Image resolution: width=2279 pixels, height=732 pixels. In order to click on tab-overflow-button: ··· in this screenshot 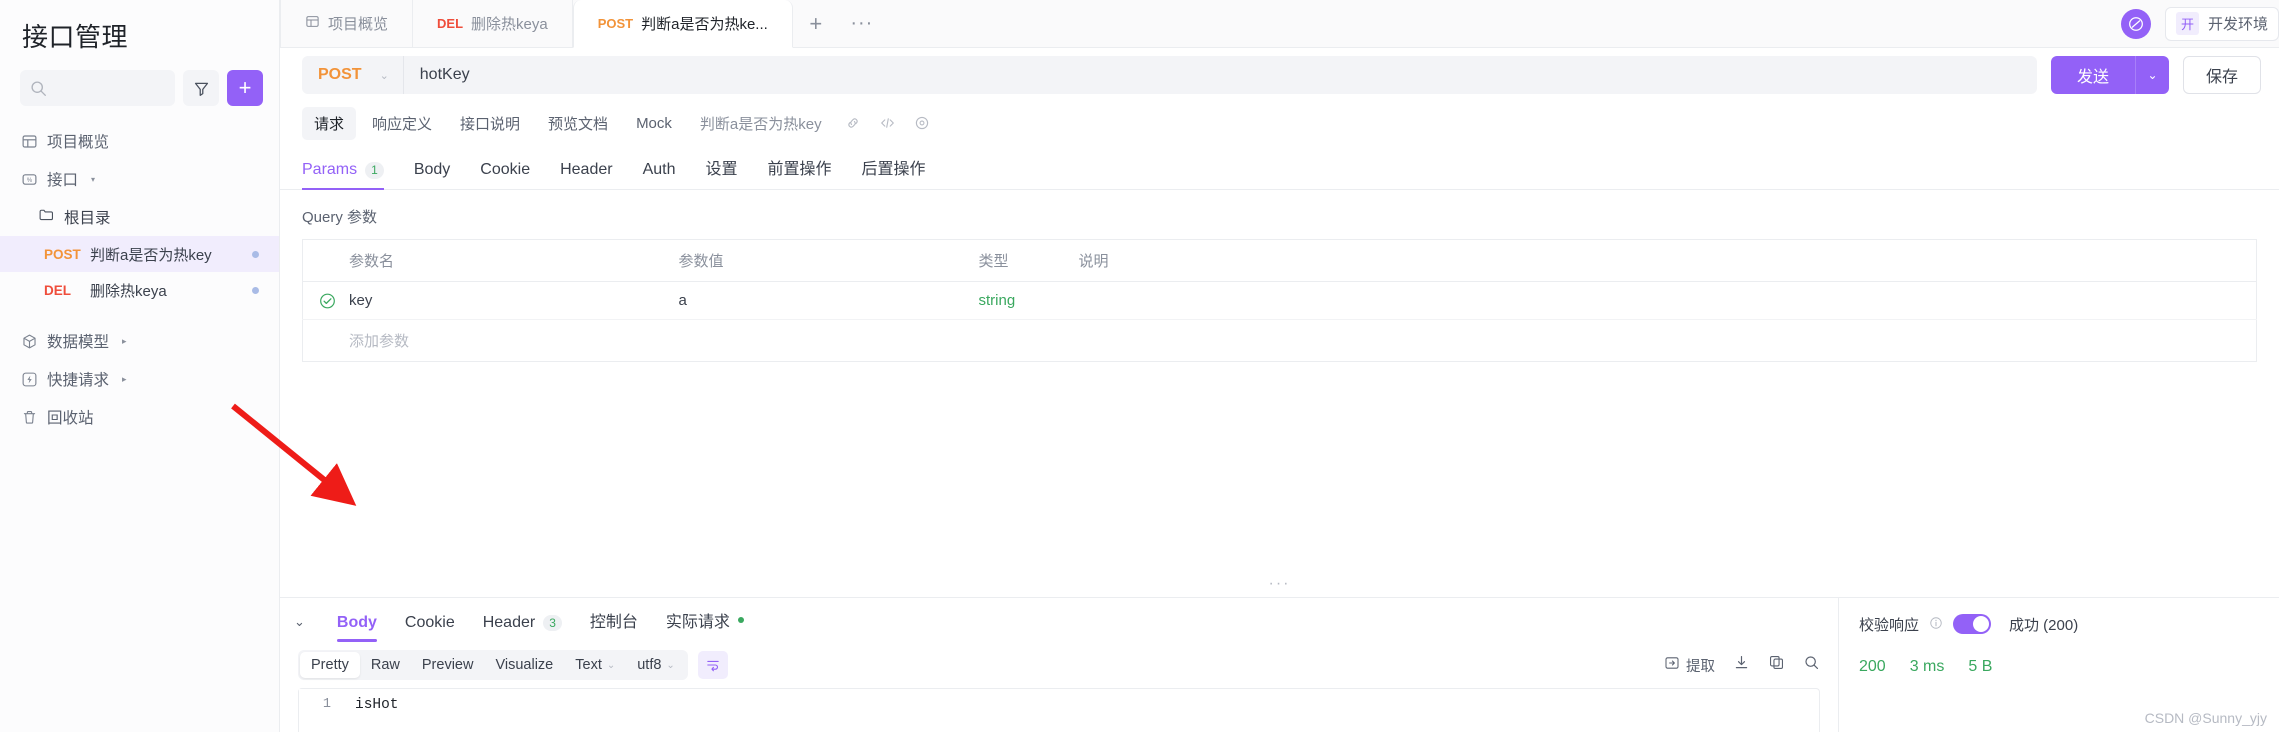, I will do `click(862, 23)`.